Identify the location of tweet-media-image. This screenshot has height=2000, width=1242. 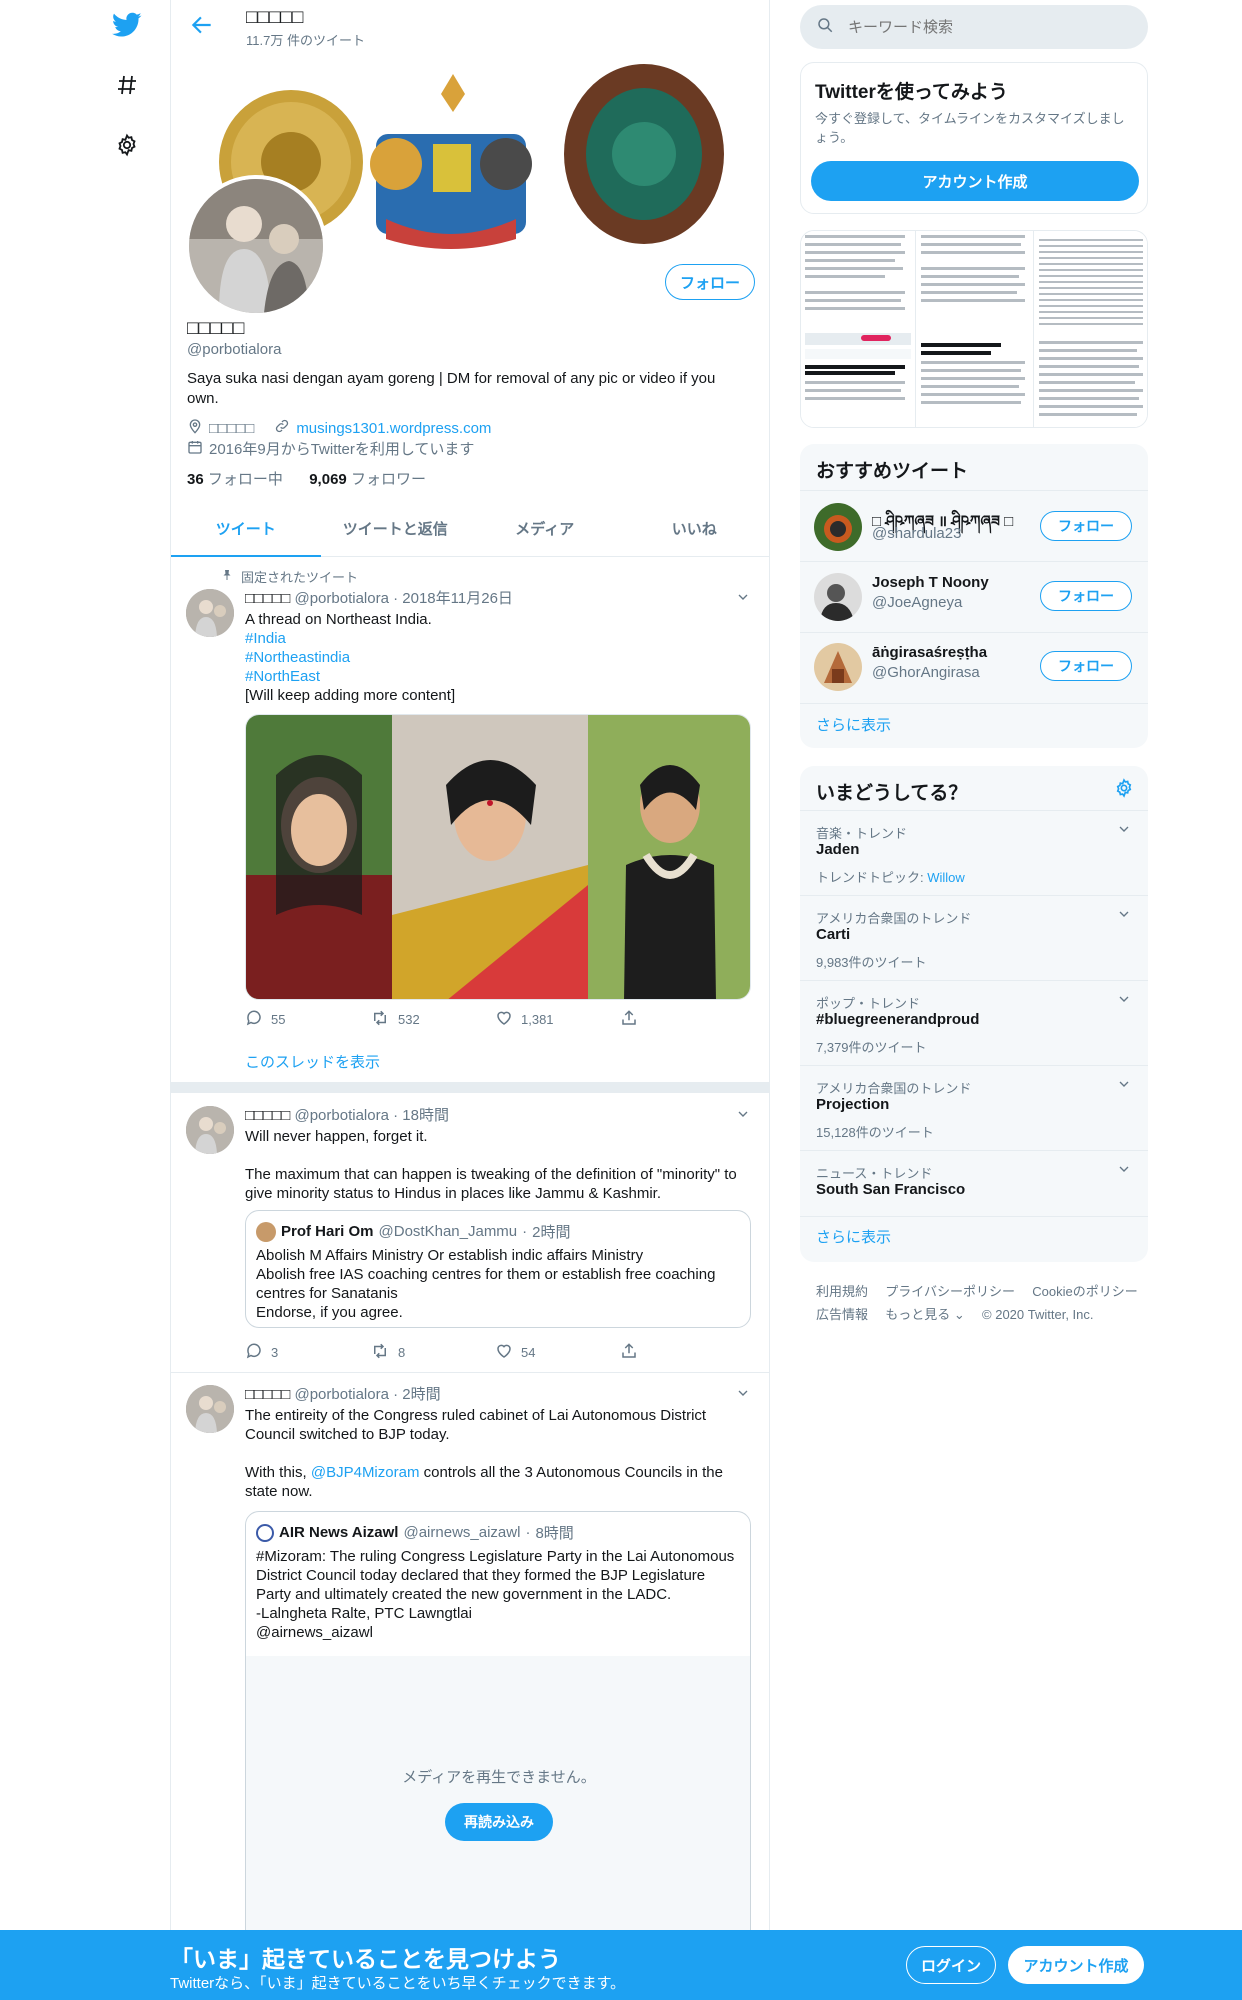
(498, 857).